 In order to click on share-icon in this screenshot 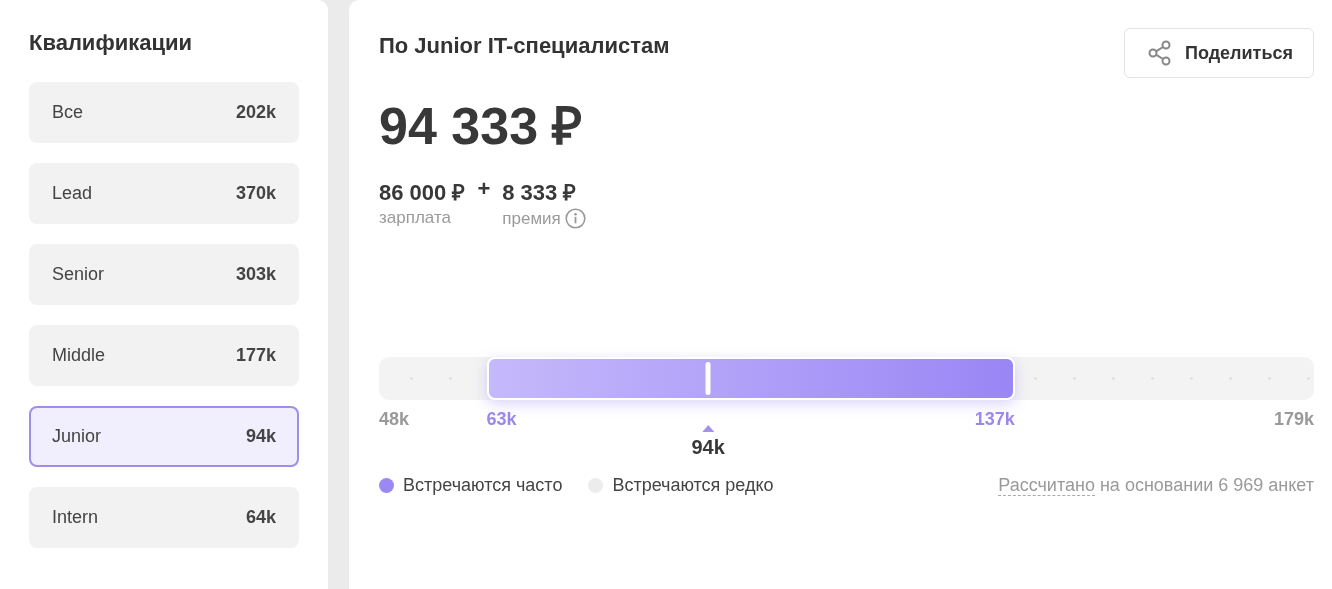, I will do `click(1159, 53)`.